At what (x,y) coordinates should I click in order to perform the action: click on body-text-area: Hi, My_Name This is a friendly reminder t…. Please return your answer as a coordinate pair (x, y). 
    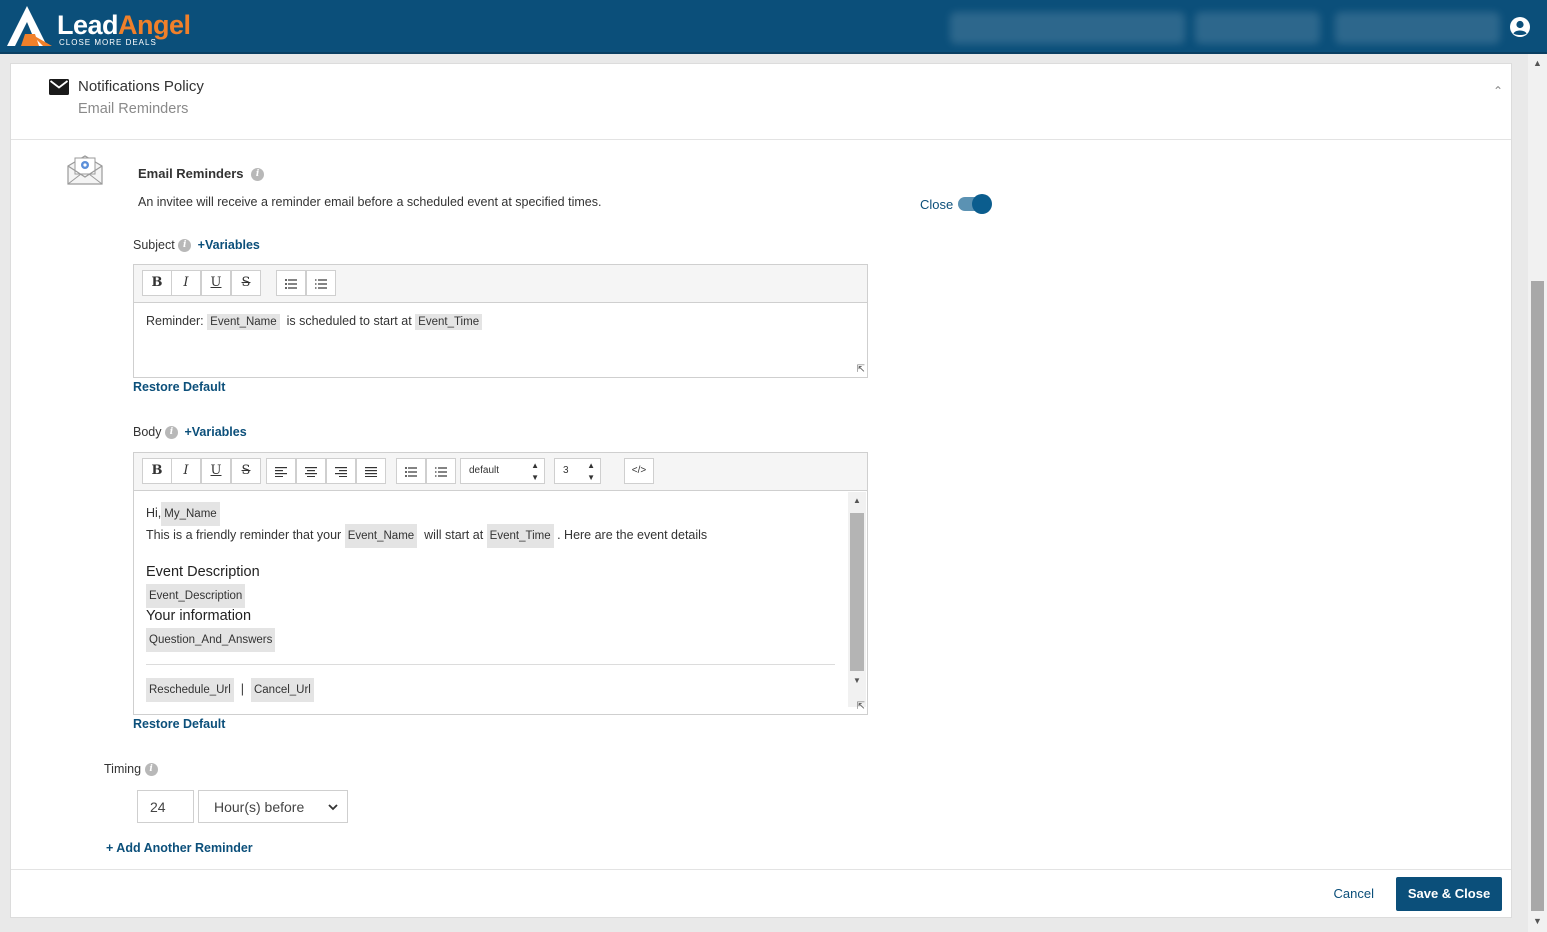
    Looking at the image, I should click on (490, 603).